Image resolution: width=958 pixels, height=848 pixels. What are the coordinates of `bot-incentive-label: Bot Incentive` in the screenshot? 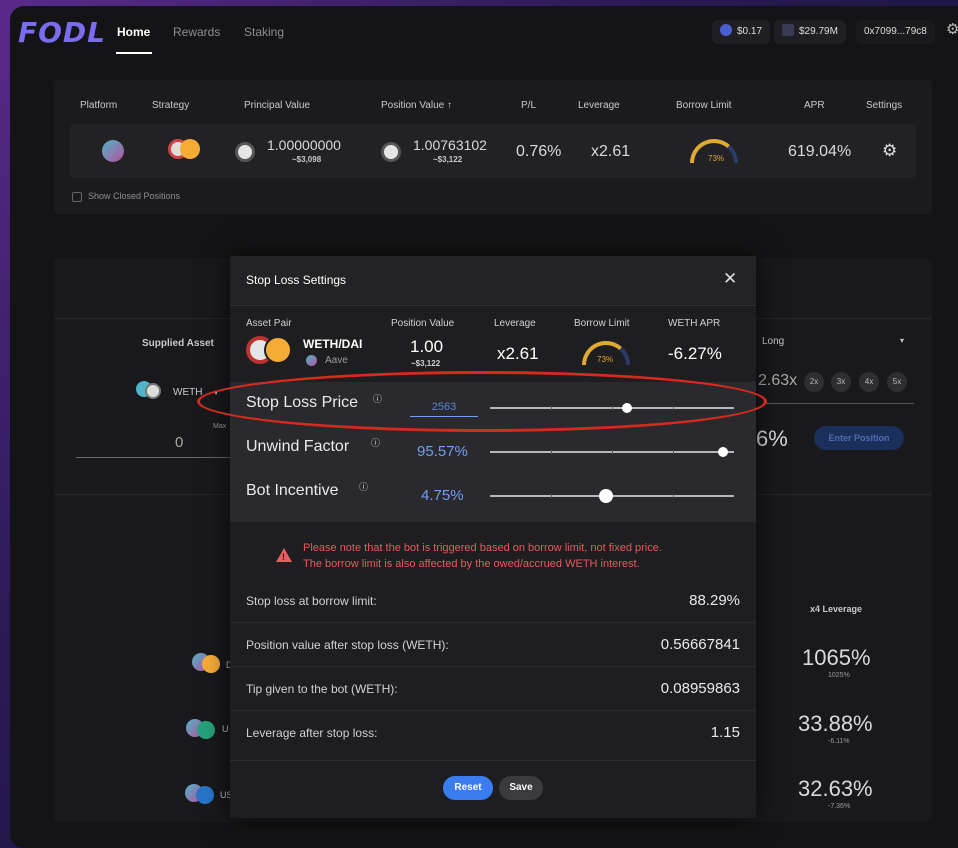 It's located at (292, 490).